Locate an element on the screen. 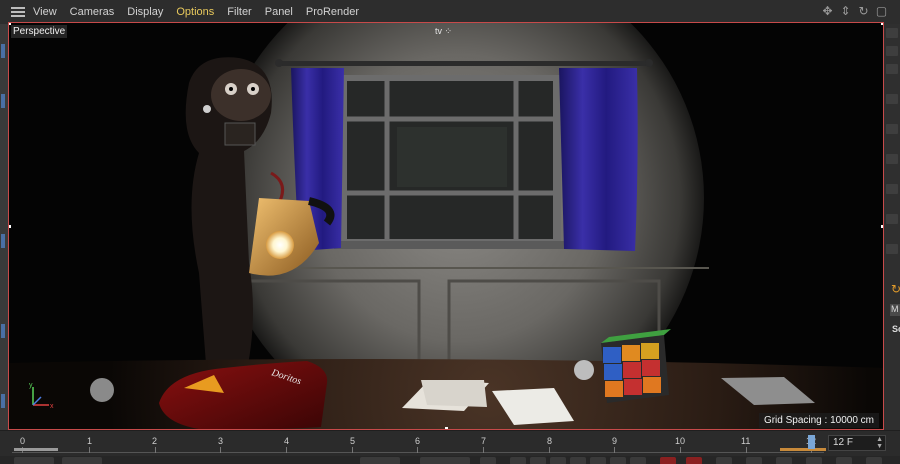 This screenshot has height=464, width=900. timeline-ruler: 0 1 2 3 4 5 6 7 8 9 10 11 12 is located at coordinates (418, 443).